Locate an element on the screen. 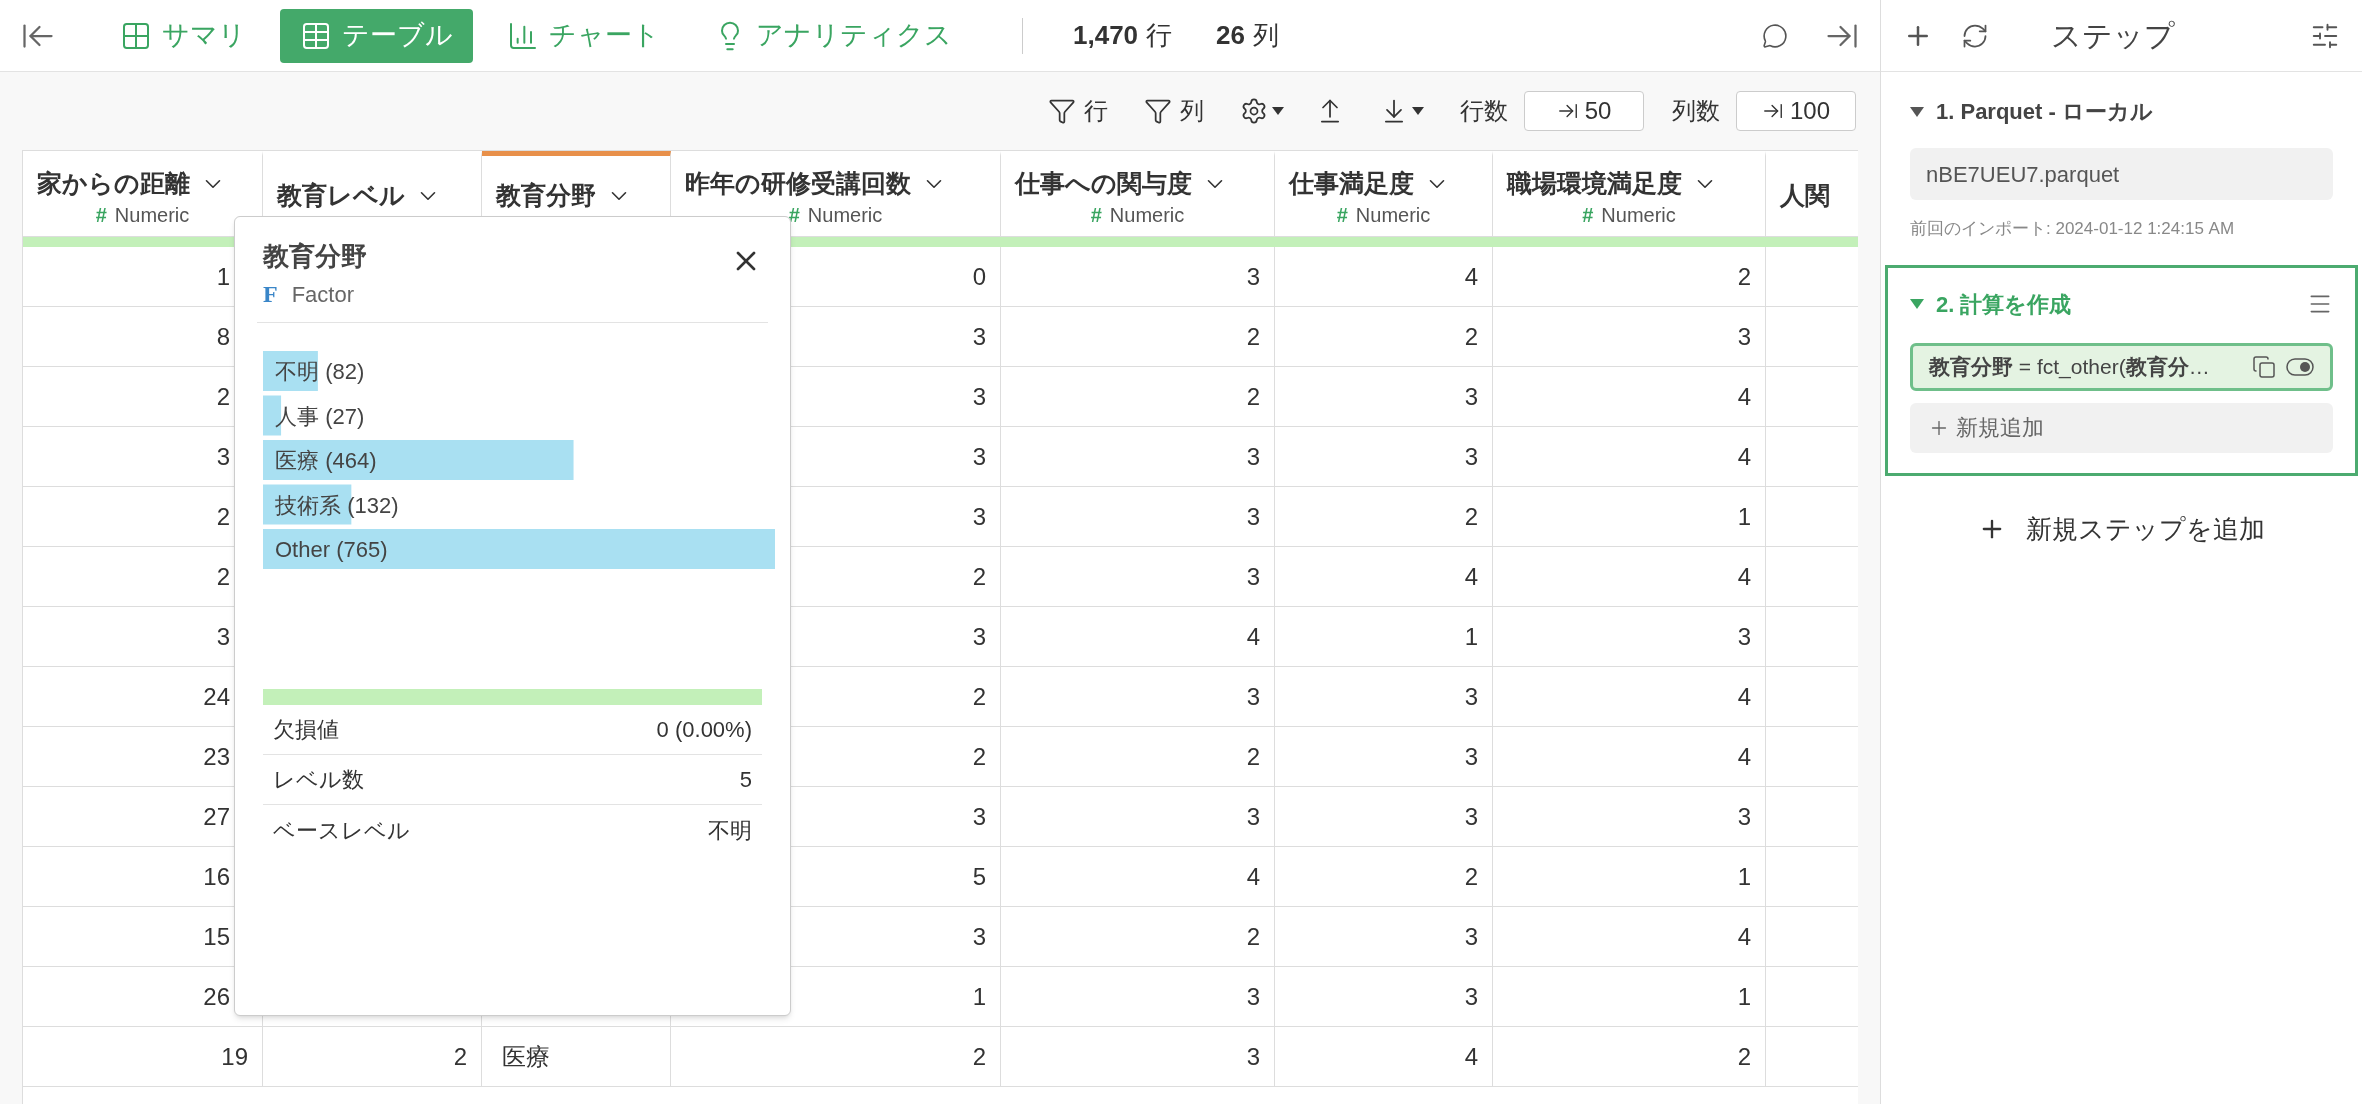 This screenshot has width=2362, height=1104. column-title: 家からの距離 is located at coordinates (113, 184).